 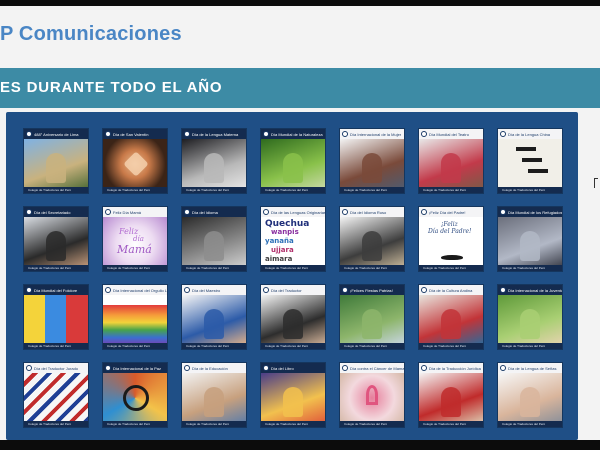 I want to click on group-of-women-icon, so click(x=372, y=164).